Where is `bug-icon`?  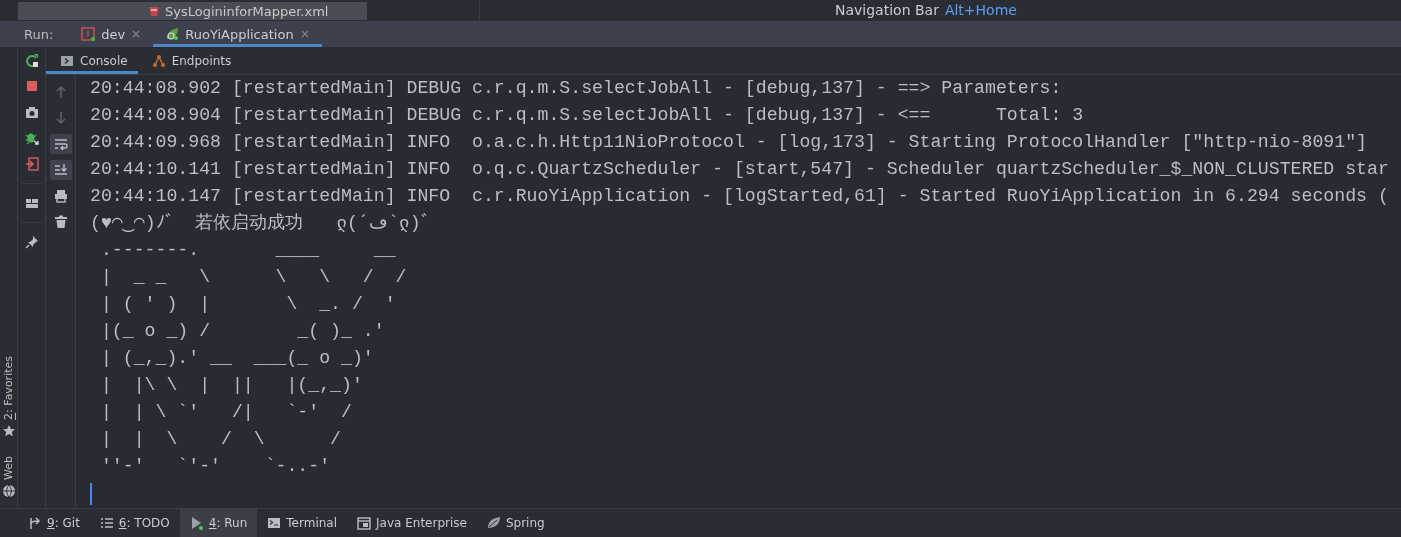 bug-icon is located at coordinates (31, 138).